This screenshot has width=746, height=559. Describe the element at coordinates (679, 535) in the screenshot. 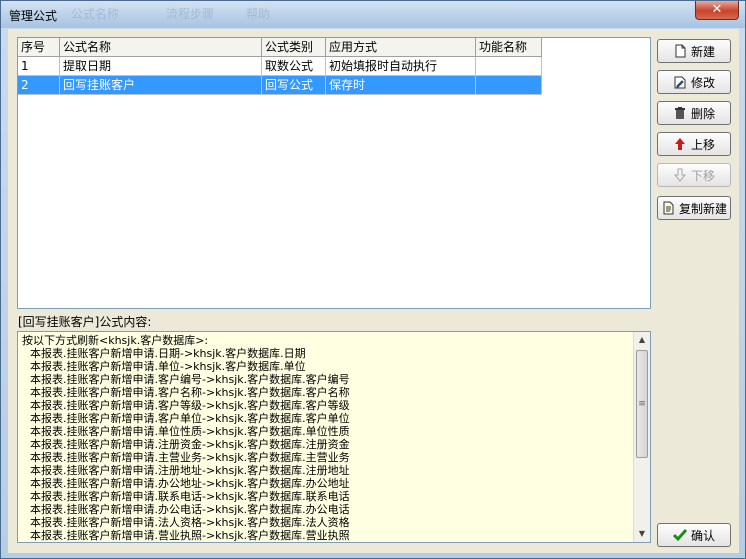

I see `check-icon` at that location.